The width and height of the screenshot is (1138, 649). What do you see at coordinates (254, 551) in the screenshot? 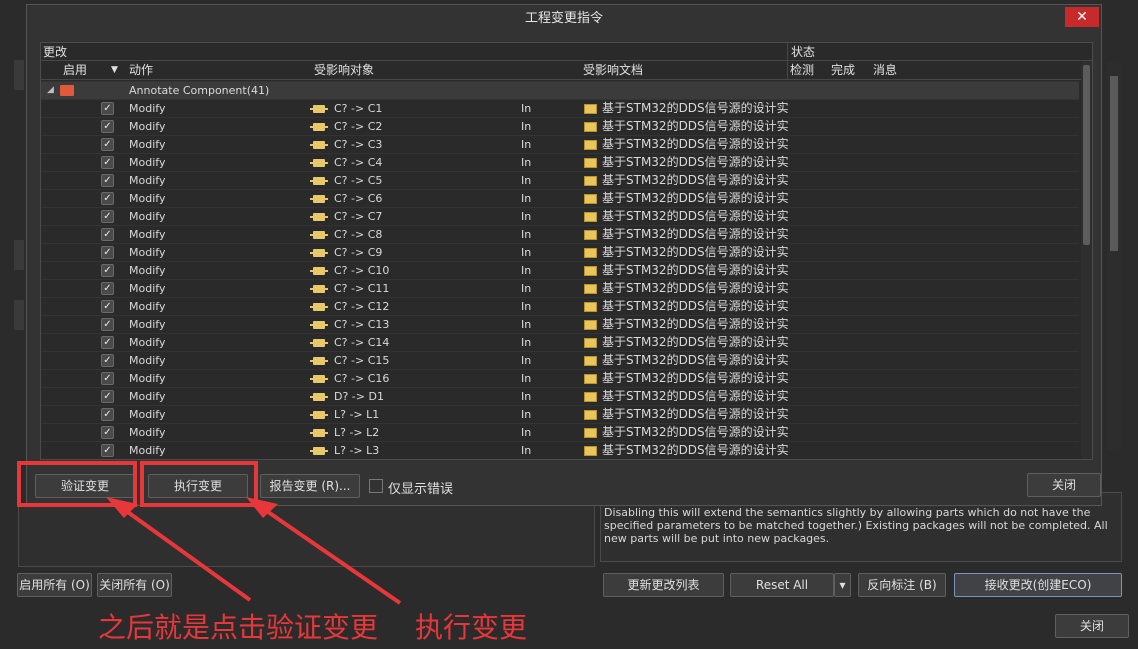
I see `annotation-arrows` at bounding box center [254, 551].